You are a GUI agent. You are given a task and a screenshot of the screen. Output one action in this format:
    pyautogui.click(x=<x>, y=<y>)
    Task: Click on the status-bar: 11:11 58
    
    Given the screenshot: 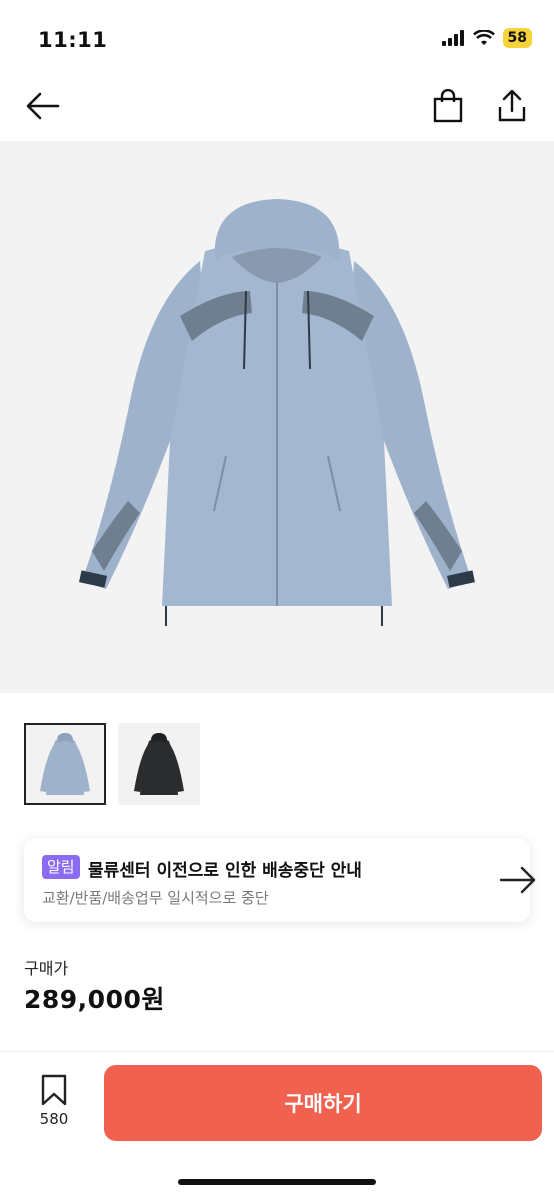 What is the action you would take?
    pyautogui.click(x=277, y=35)
    